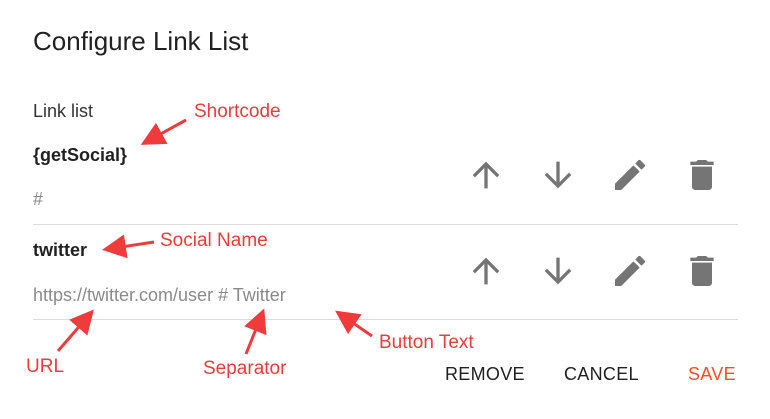 This screenshot has height=419, width=770. What do you see at coordinates (601, 374) in the screenshot?
I see `cancel-button: CANCEL` at bounding box center [601, 374].